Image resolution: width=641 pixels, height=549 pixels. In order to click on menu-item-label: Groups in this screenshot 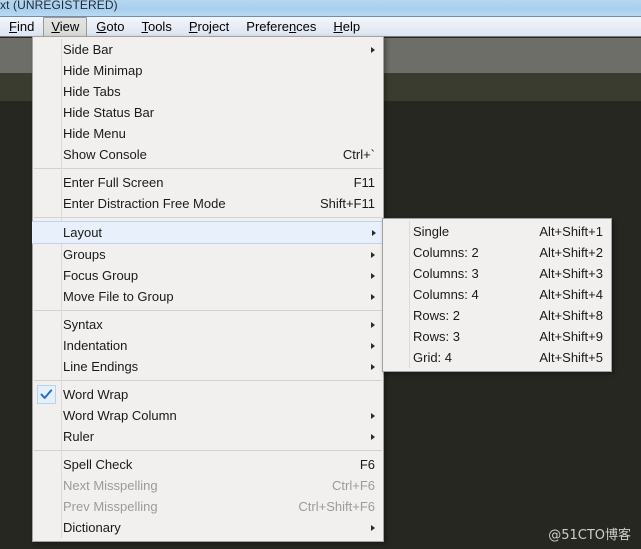, I will do `click(84, 254)`.